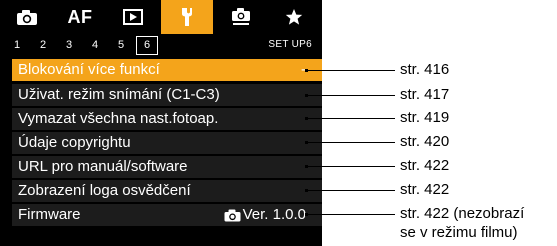 This screenshot has height=246, width=557. I want to click on wrench-icon, so click(187, 17).